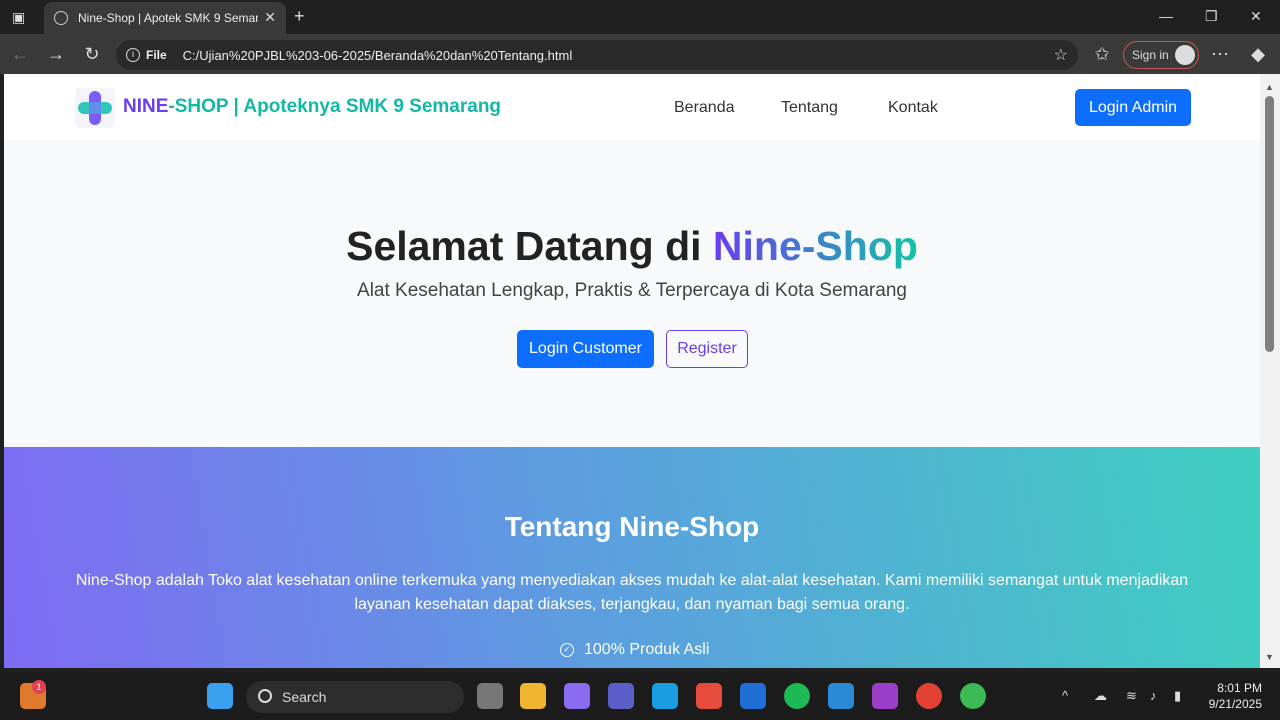 This screenshot has height=720, width=1280. Describe the element at coordinates (56, 54) in the screenshot. I see `forward-icon: →` at that location.